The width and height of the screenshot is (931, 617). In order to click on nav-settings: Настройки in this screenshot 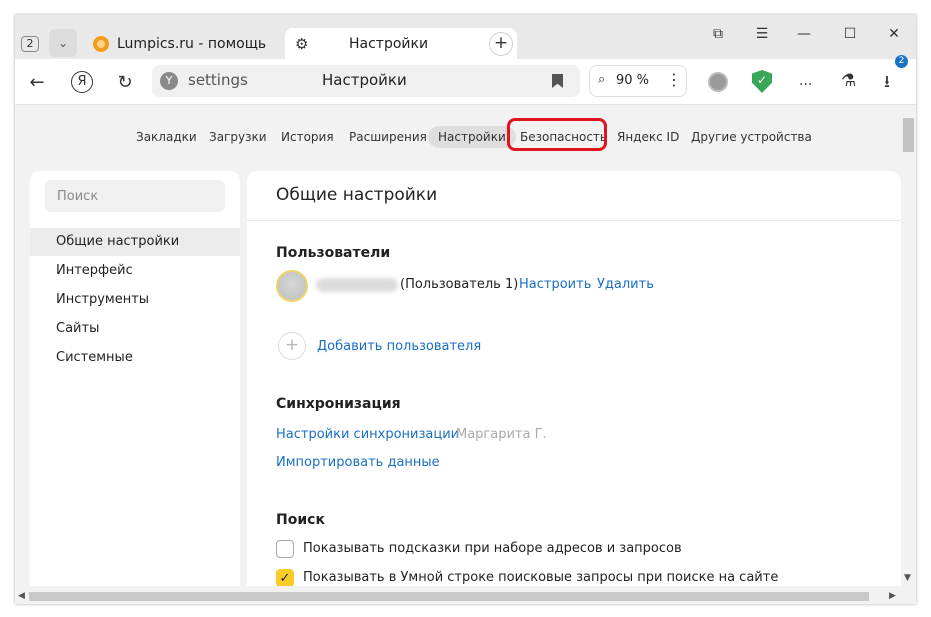, I will do `click(472, 137)`.